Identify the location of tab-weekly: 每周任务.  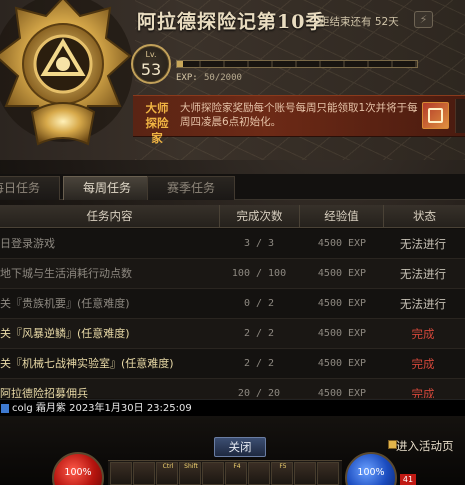
(107, 188).